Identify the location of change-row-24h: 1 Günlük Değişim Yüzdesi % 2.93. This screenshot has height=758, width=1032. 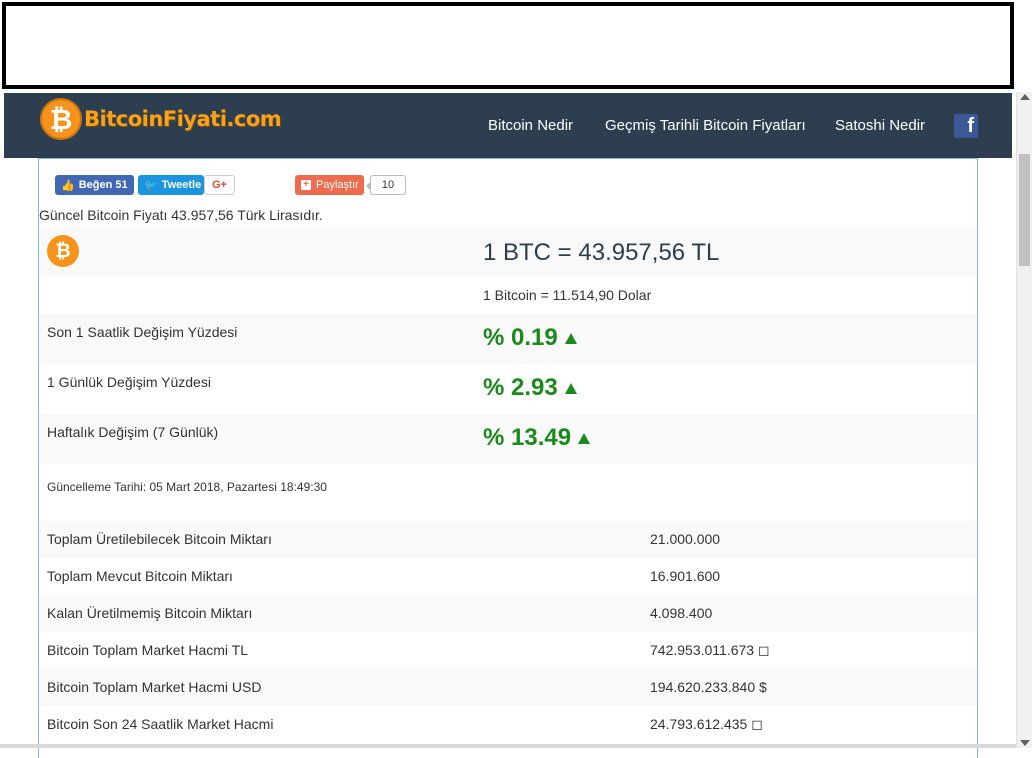
(508, 389).